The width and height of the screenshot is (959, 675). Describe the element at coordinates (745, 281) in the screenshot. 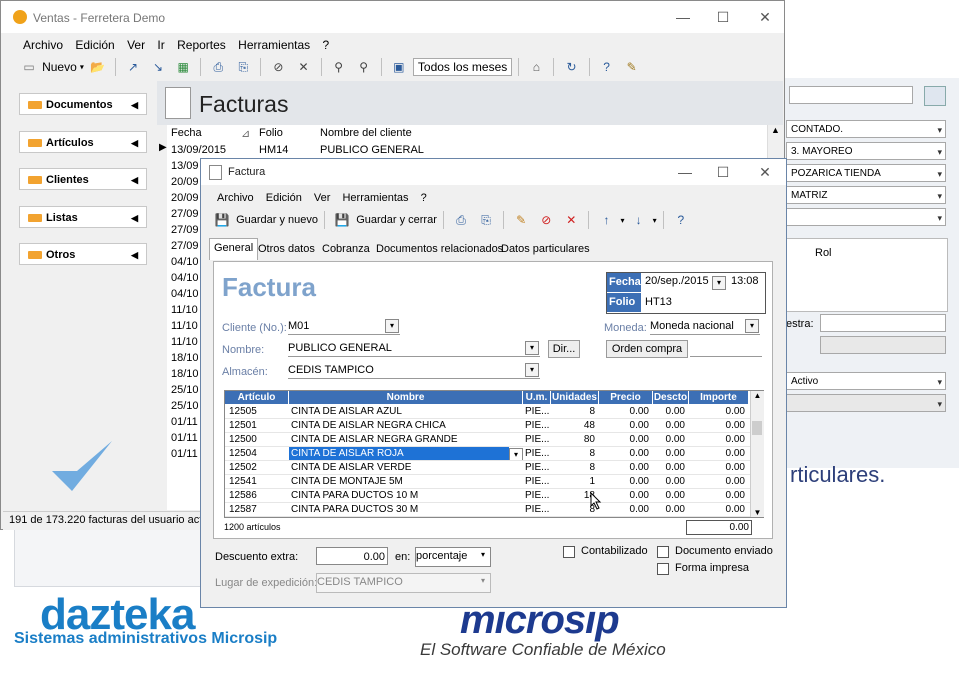

I see `hora-input: 13:08` at that location.